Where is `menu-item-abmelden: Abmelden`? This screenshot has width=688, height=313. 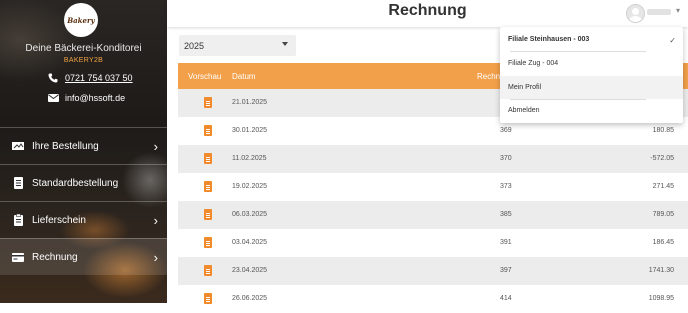 menu-item-abmelden: Abmelden is located at coordinates (524, 110).